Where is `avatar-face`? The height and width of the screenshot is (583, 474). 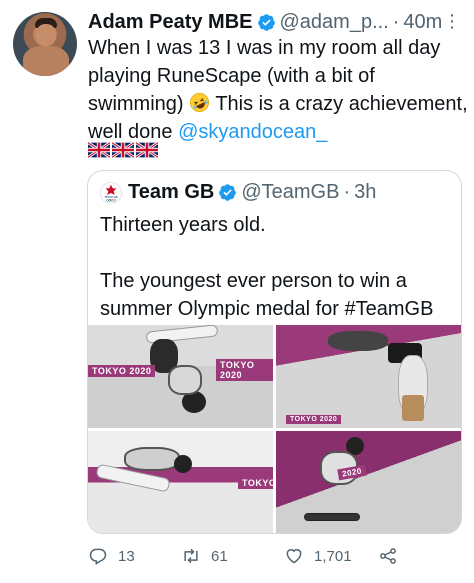
avatar-face is located at coordinates (46, 35).